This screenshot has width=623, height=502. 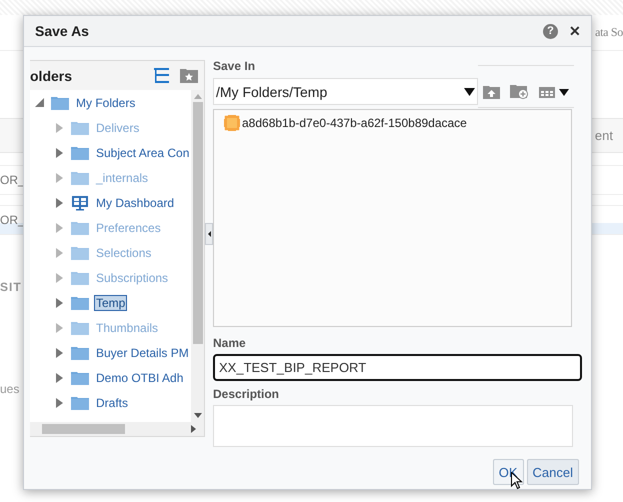 I want to click on close-button: ✕, so click(x=575, y=31).